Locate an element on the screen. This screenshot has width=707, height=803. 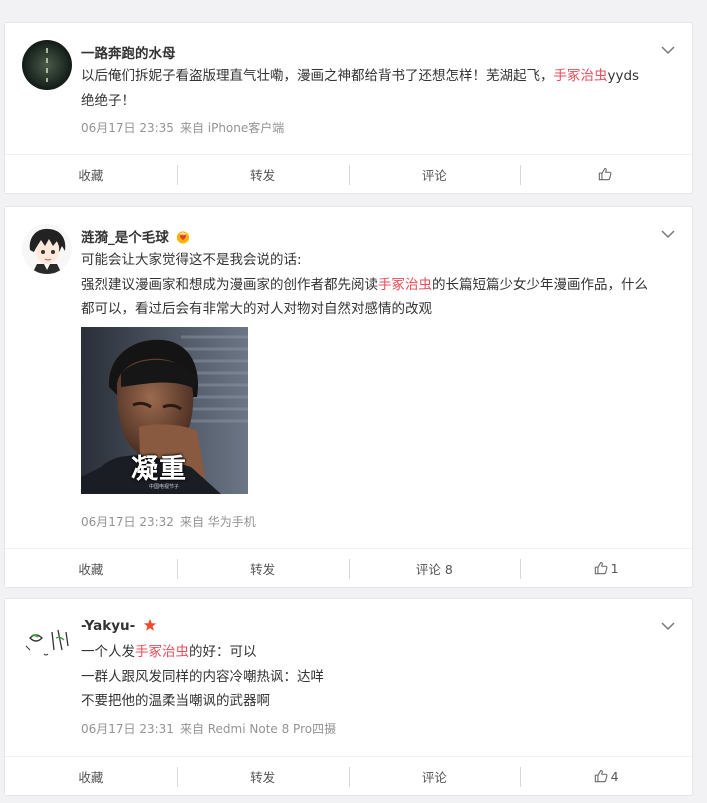
username-link: 涟漪_是个毛球 is located at coordinates (125, 238).